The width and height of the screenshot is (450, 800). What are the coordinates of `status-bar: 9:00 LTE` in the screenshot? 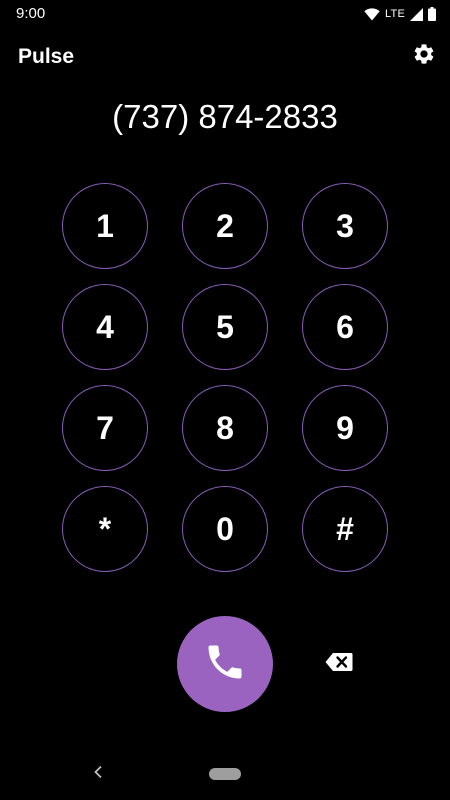 It's located at (225, 14).